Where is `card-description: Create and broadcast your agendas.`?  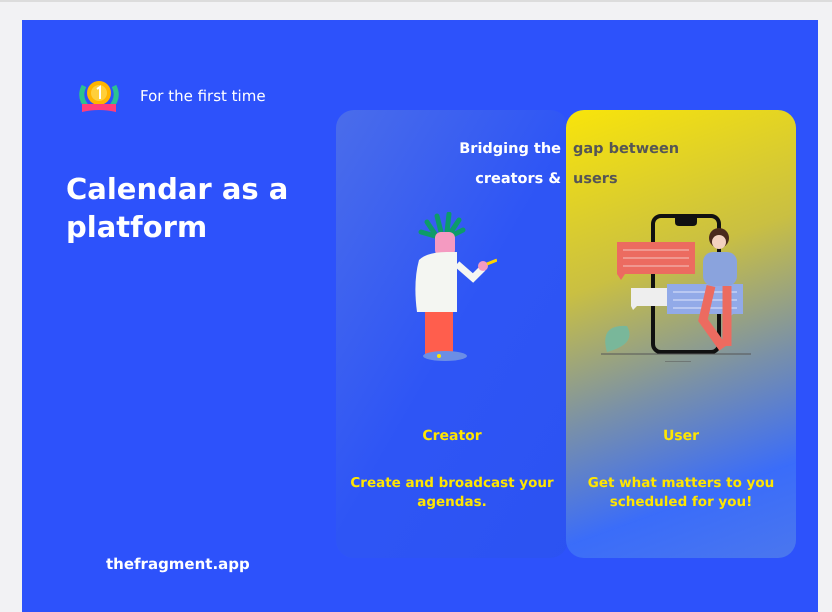
card-description: Create and broadcast your agendas. is located at coordinates (452, 493).